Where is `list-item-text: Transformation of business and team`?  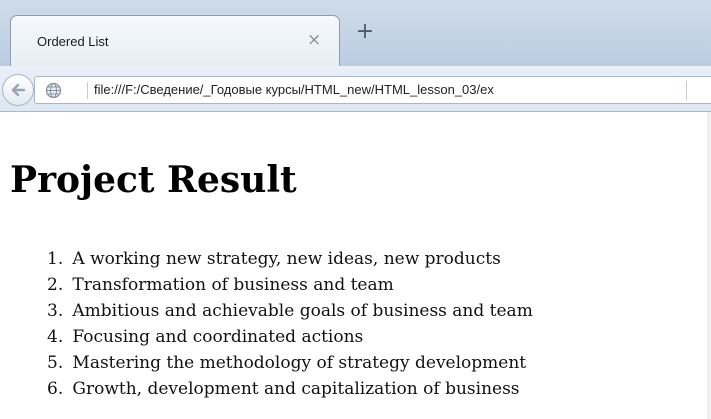 list-item-text: Transformation of business and team is located at coordinates (233, 285).